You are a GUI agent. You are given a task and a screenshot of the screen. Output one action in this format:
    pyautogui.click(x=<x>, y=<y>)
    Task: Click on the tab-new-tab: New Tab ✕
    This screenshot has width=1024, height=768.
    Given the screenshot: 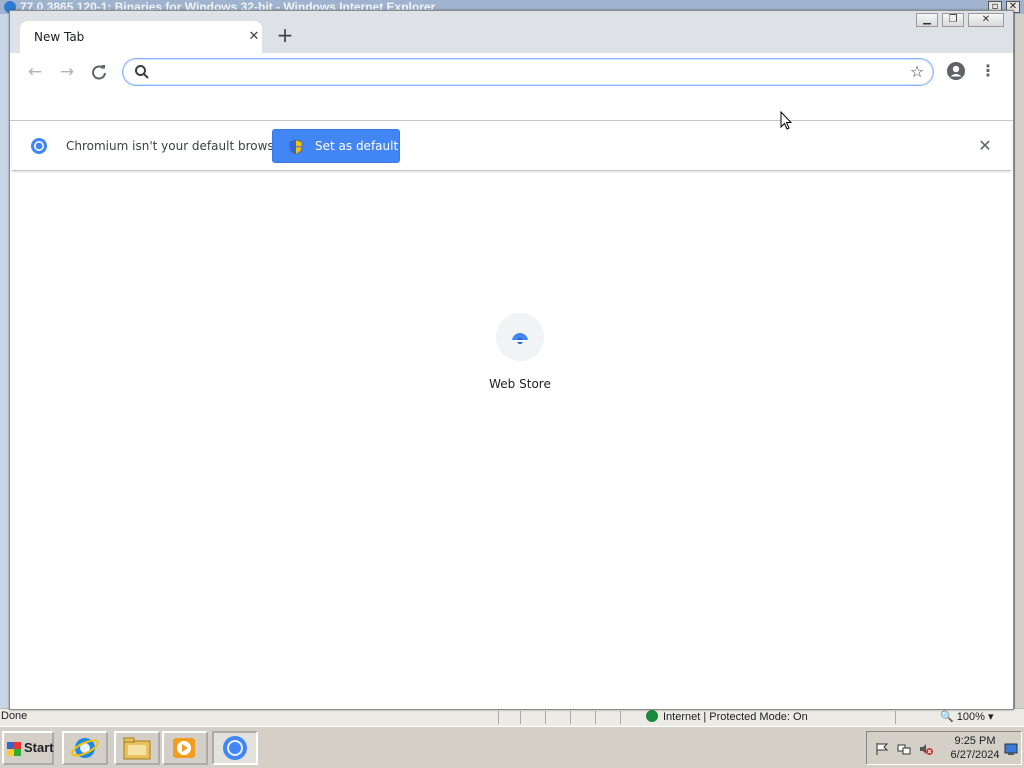 What is the action you would take?
    pyautogui.click(x=141, y=37)
    